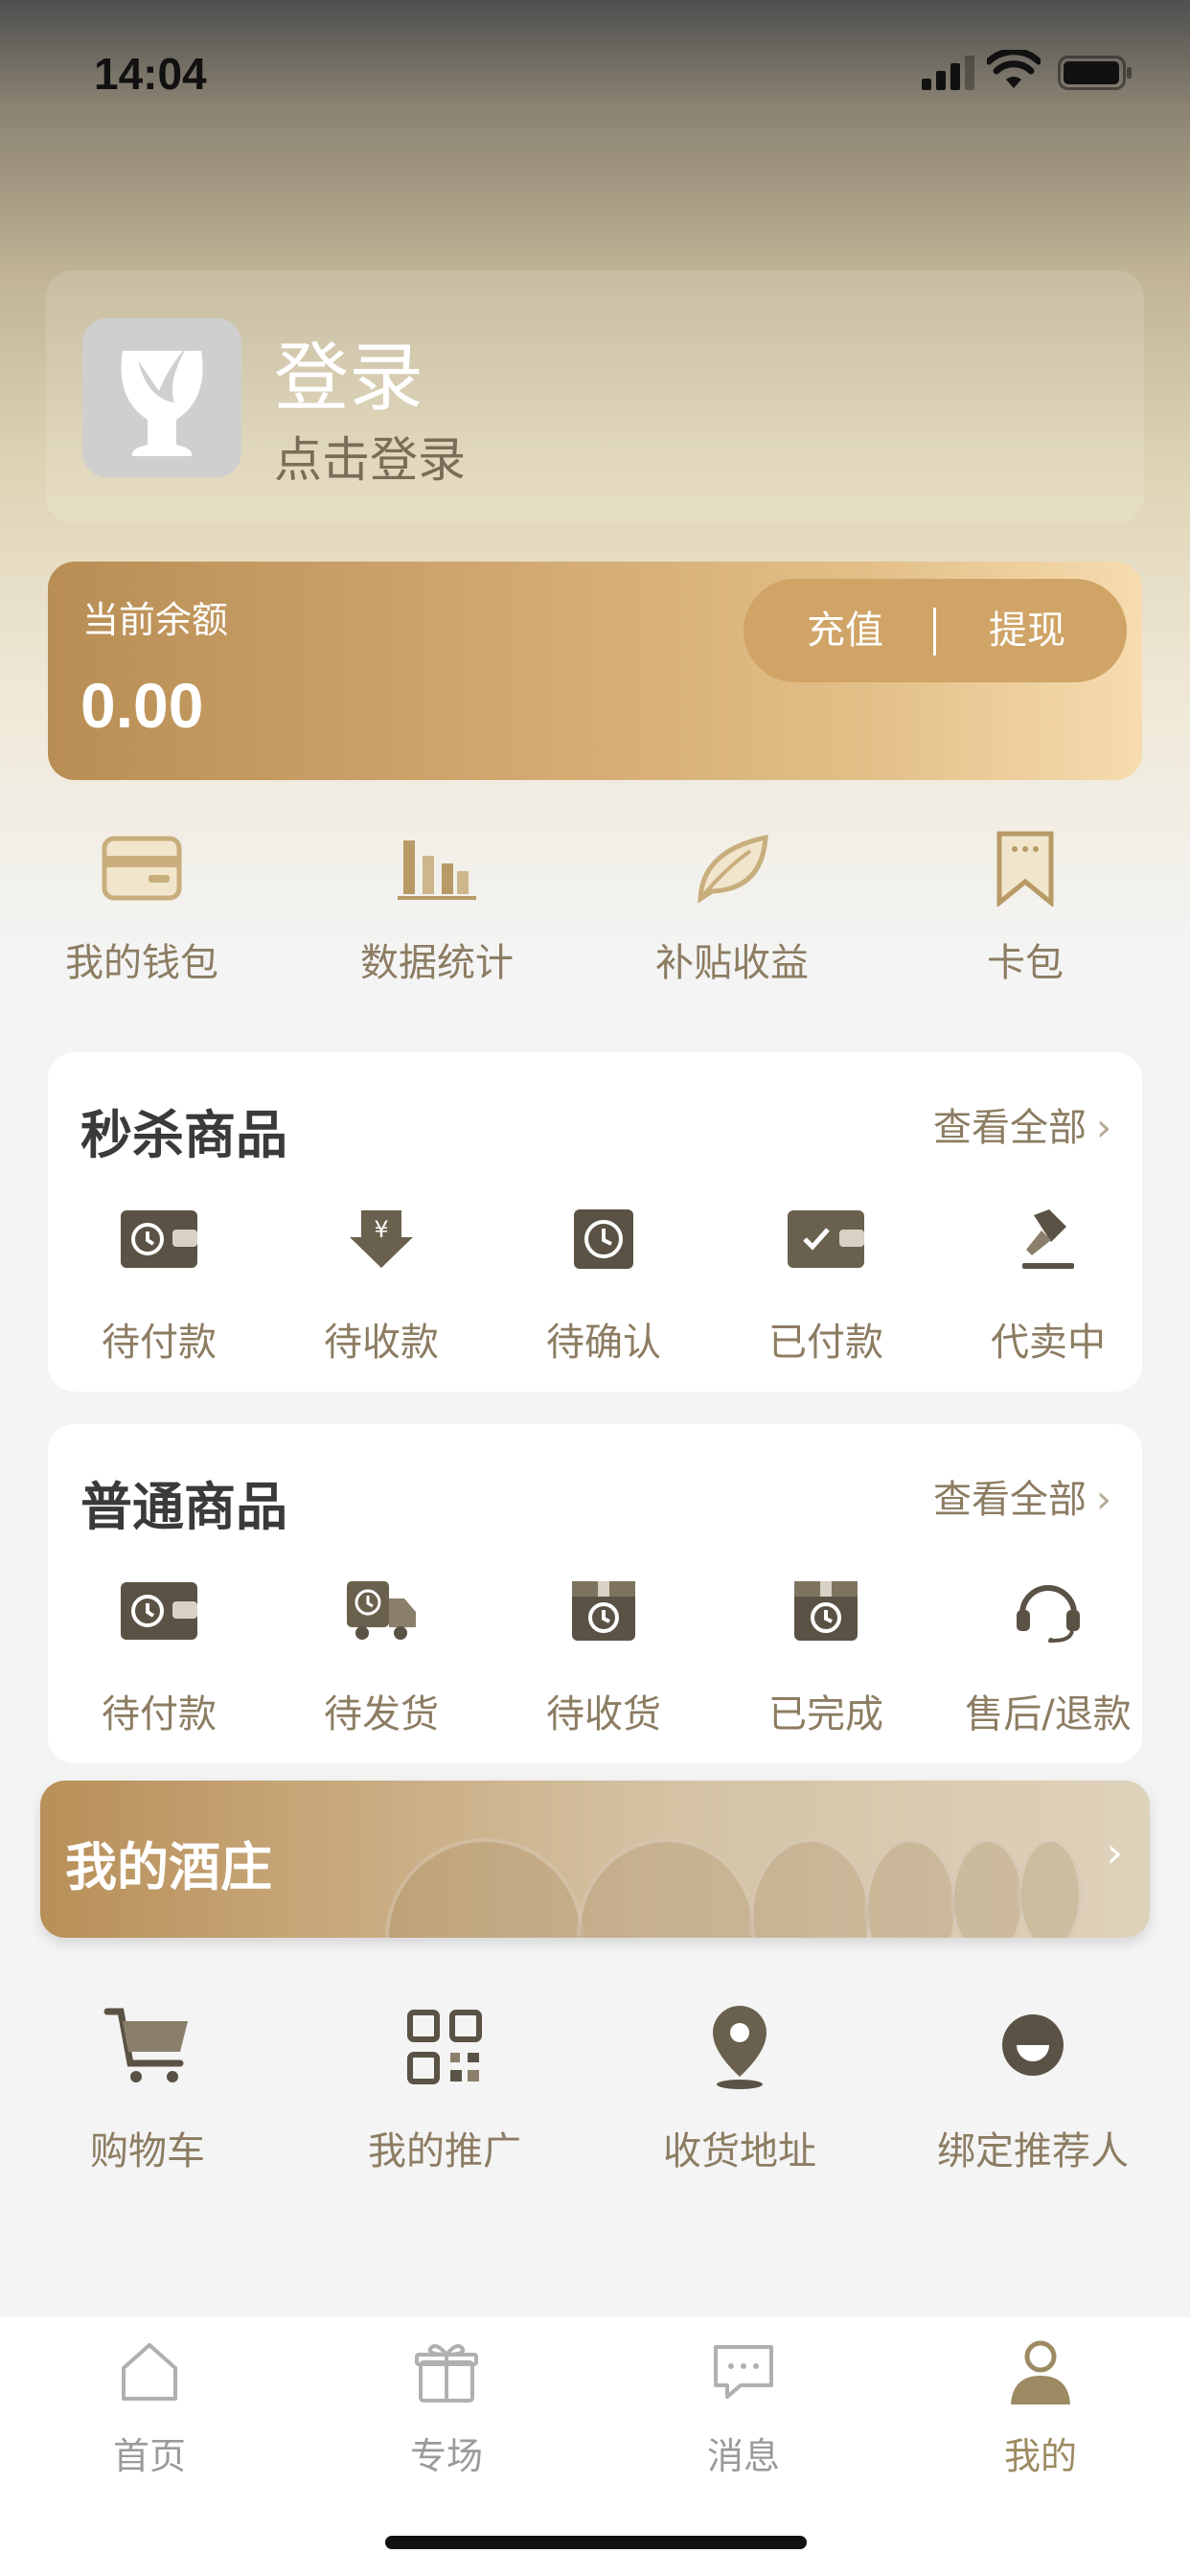  I want to click on order-label: 已完成, so click(826, 1714).